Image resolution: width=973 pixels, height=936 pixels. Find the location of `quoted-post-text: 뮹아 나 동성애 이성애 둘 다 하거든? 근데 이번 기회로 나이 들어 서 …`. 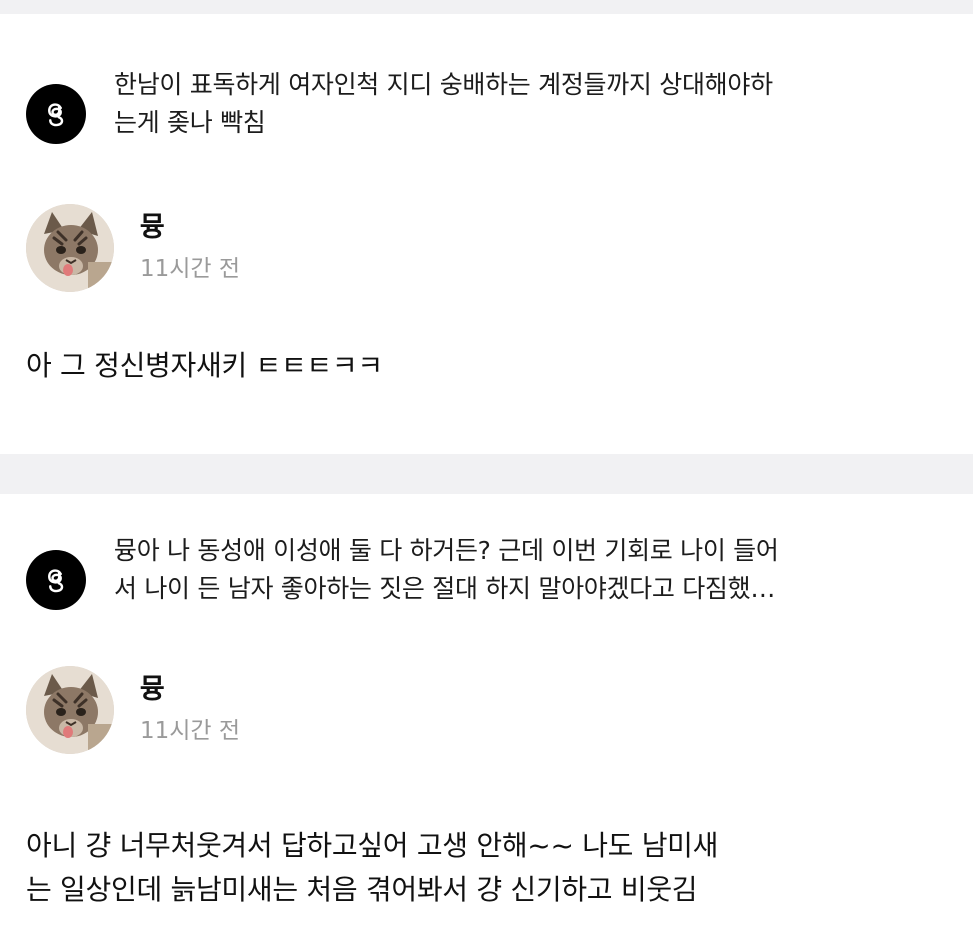

quoted-post-text: 뮹아 나 동성애 이성애 둘 다 하거든? 근데 이번 기회로 나이 들어 서 … is located at coordinates (446, 569).